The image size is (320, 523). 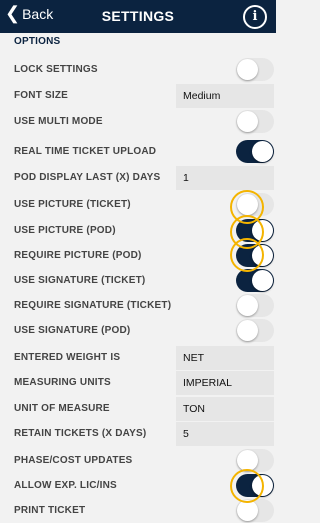 I want to click on setting-row: FONT SIZE Medium, so click(x=138, y=96).